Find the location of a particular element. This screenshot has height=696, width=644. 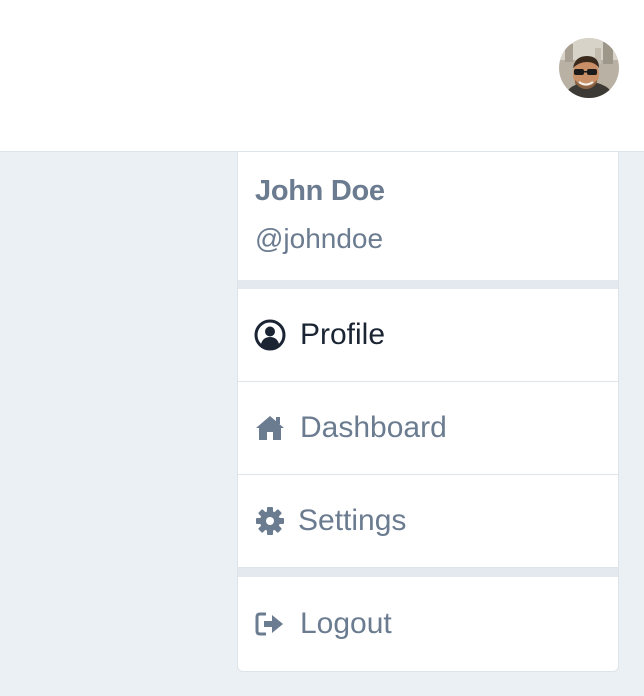

sign-out-icon is located at coordinates (270, 624).